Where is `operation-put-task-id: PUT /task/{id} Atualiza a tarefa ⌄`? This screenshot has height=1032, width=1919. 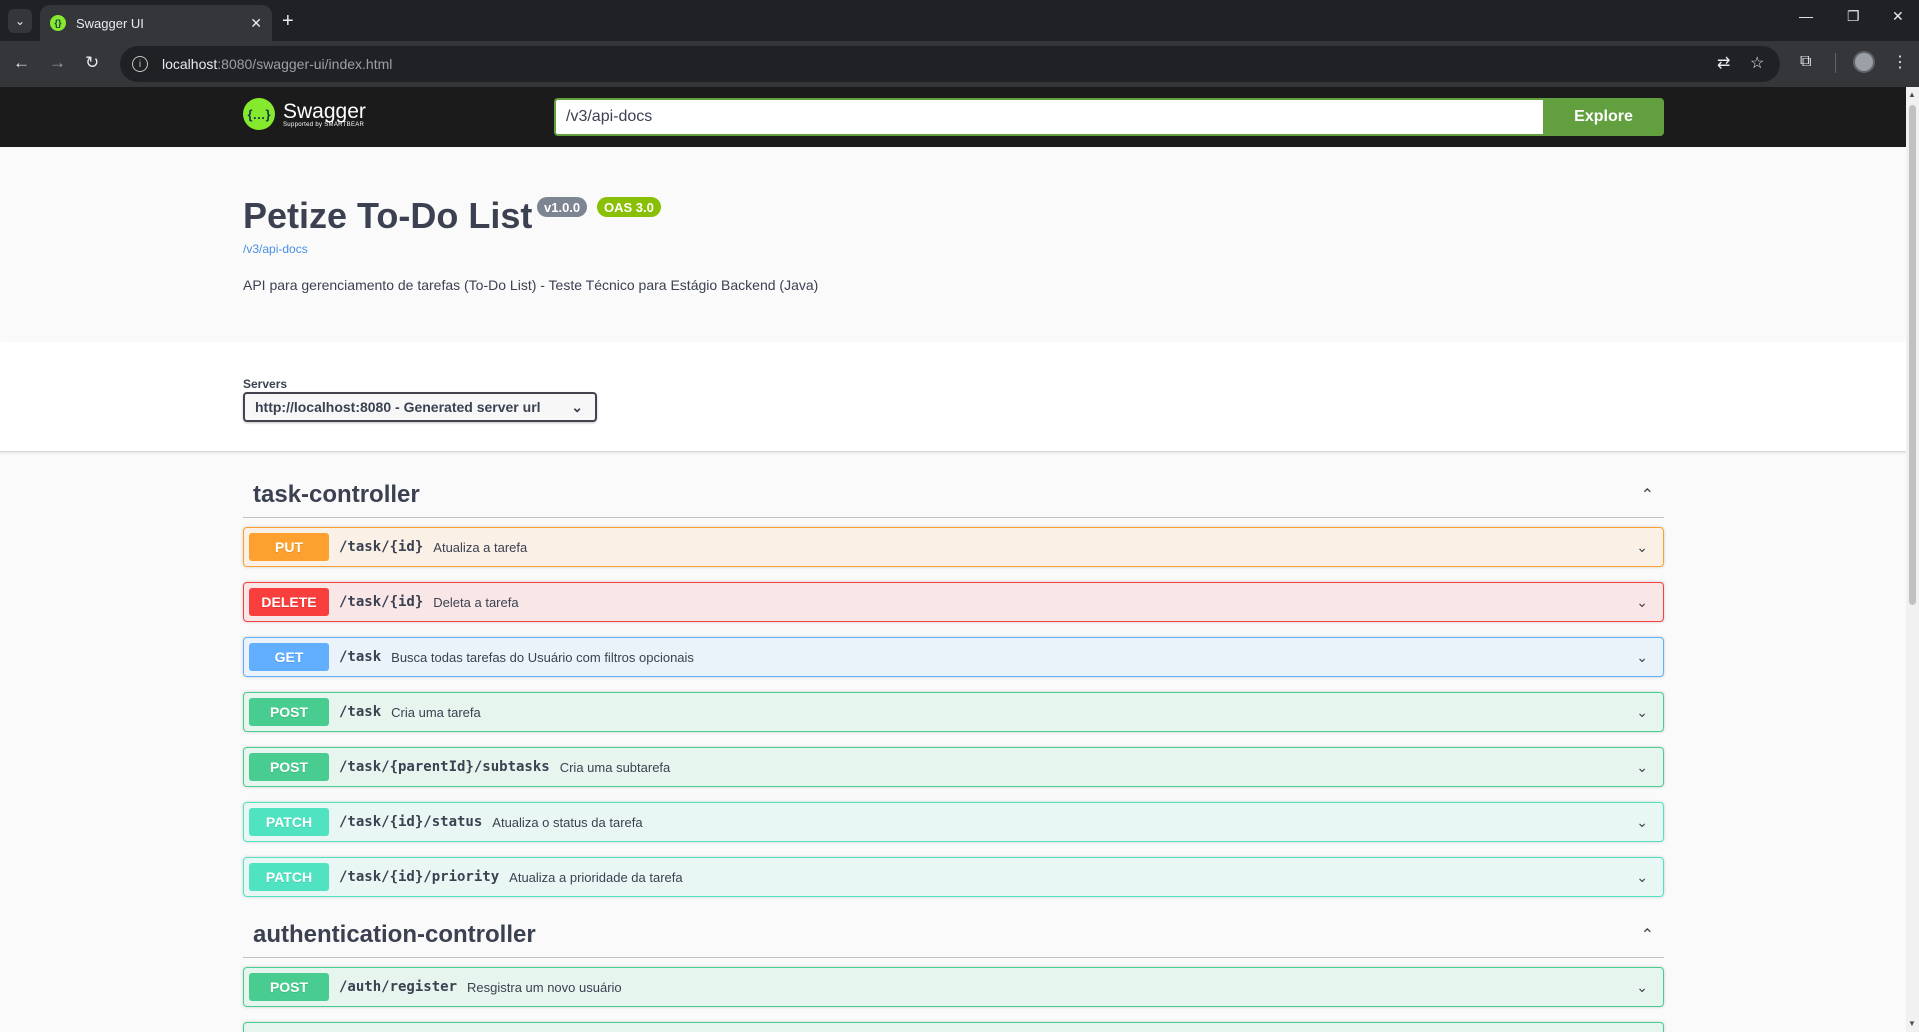
operation-put-task-id: PUT /task/{id} Atualiza a tarefa ⌄ is located at coordinates (953, 547).